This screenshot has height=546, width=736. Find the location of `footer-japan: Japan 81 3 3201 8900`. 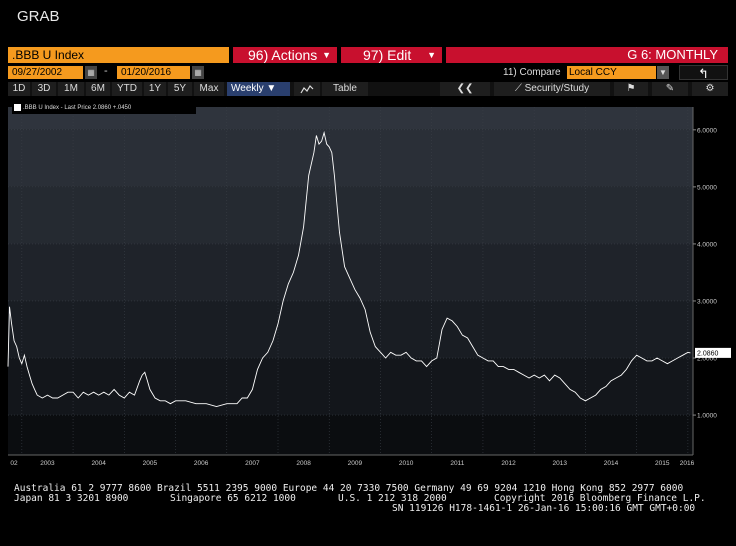

footer-japan: Japan 81 3 3201 8900 is located at coordinates (71, 498).